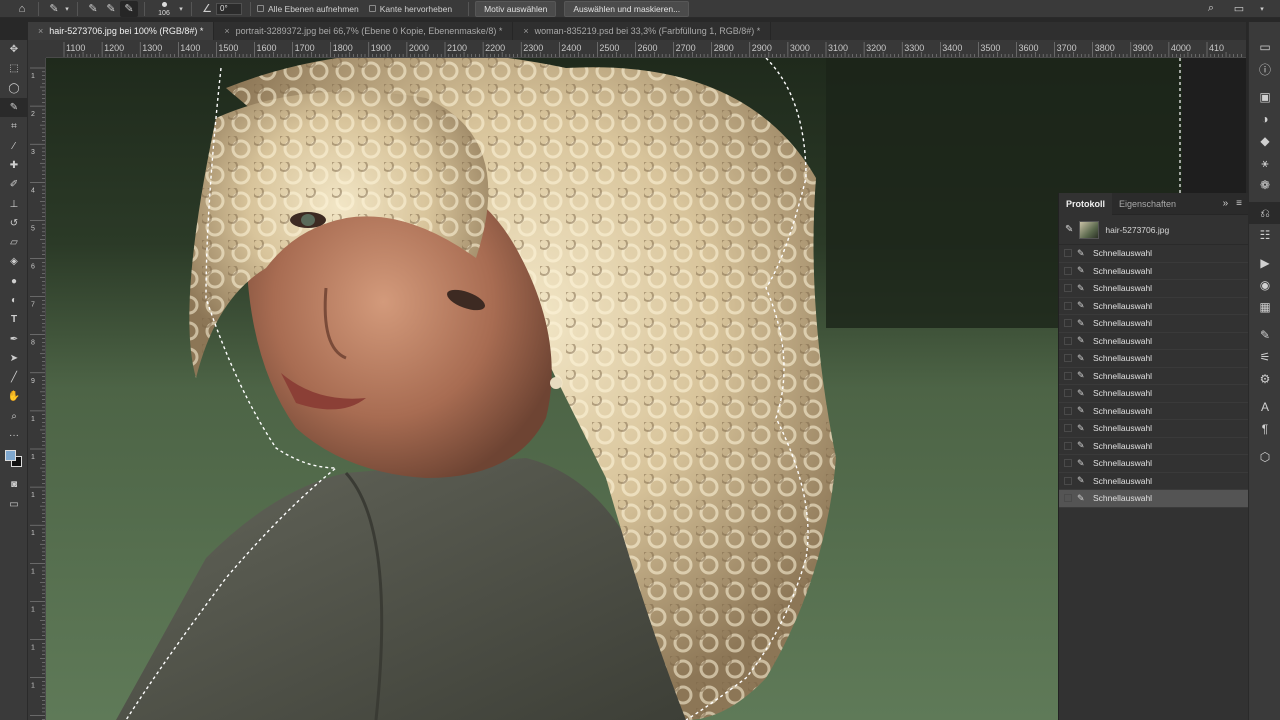 The image size is (1280, 720). I want to click on history-brush-tool-icon: ↺, so click(14, 223).